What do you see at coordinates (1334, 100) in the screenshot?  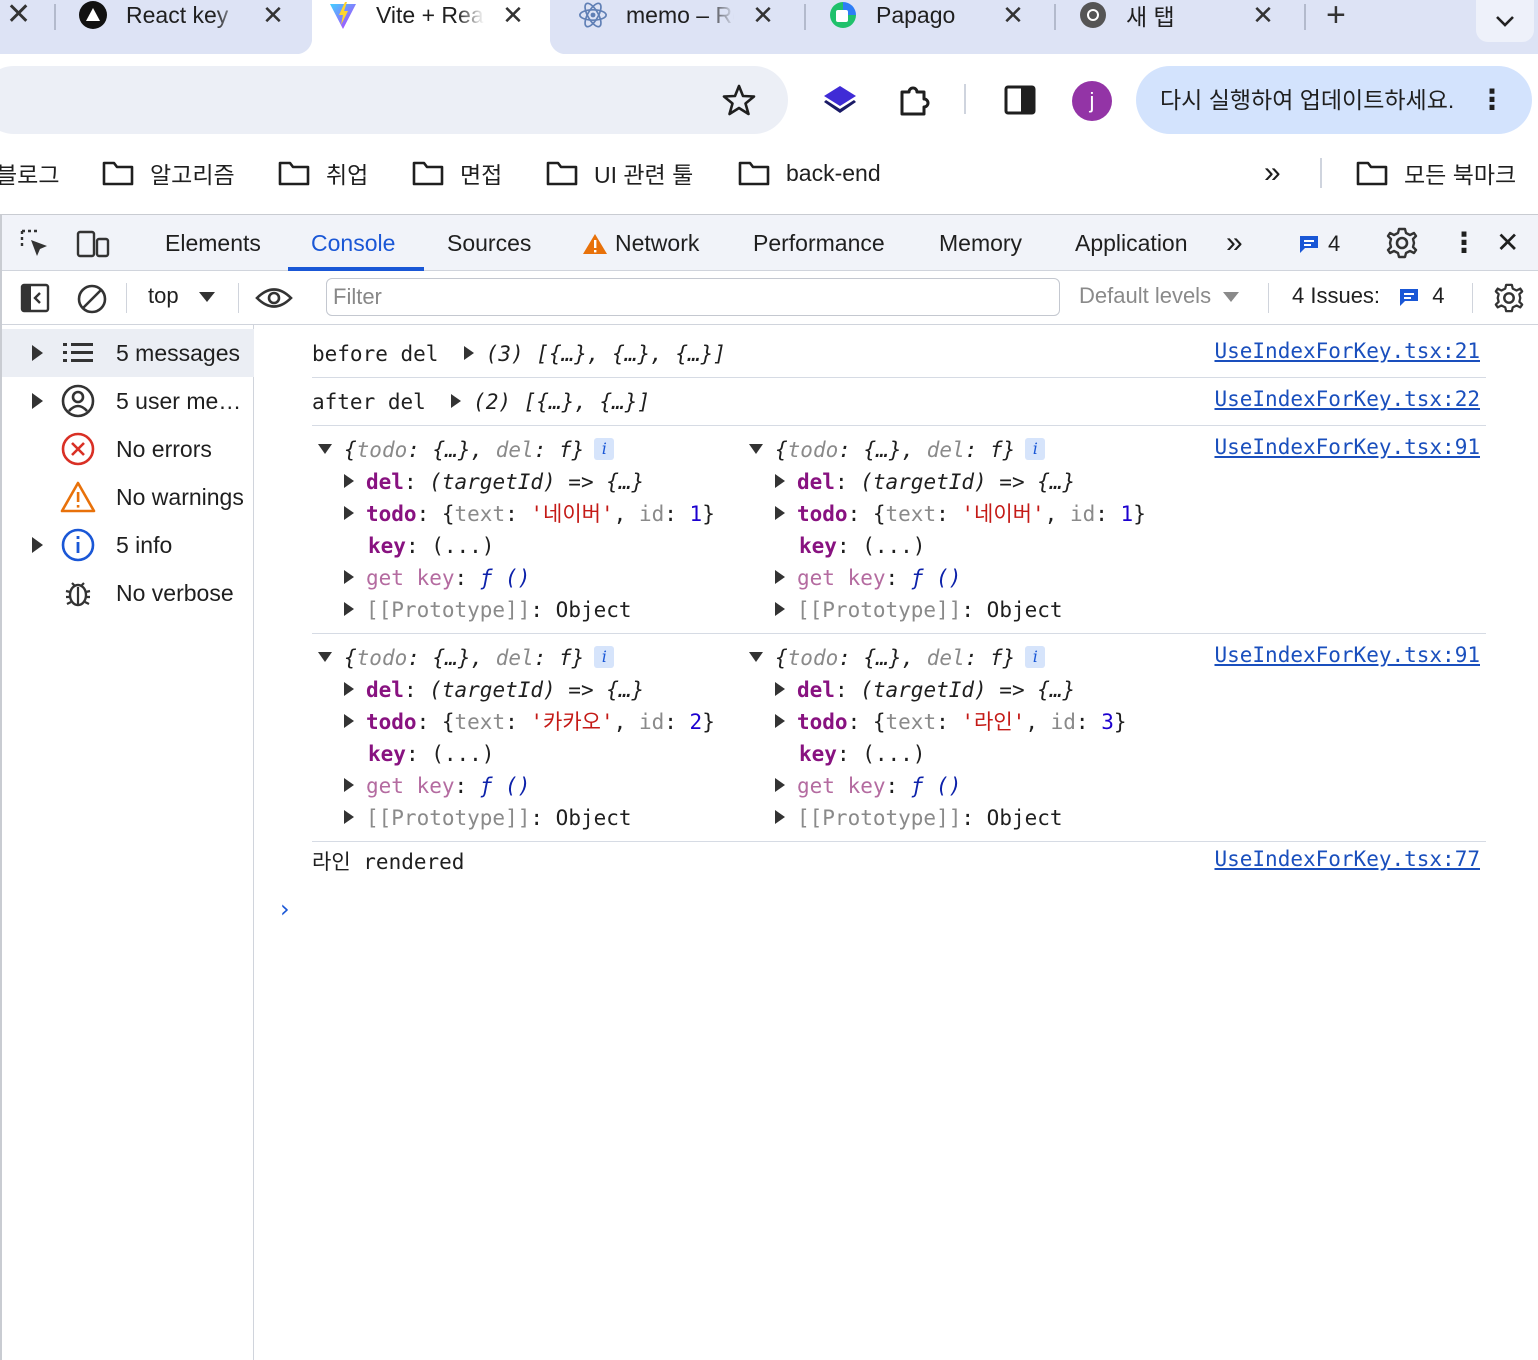 I see `relaunch-update-button: 다시 실행하여 업데이트하세요. ⋮` at bounding box center [1334, 100].